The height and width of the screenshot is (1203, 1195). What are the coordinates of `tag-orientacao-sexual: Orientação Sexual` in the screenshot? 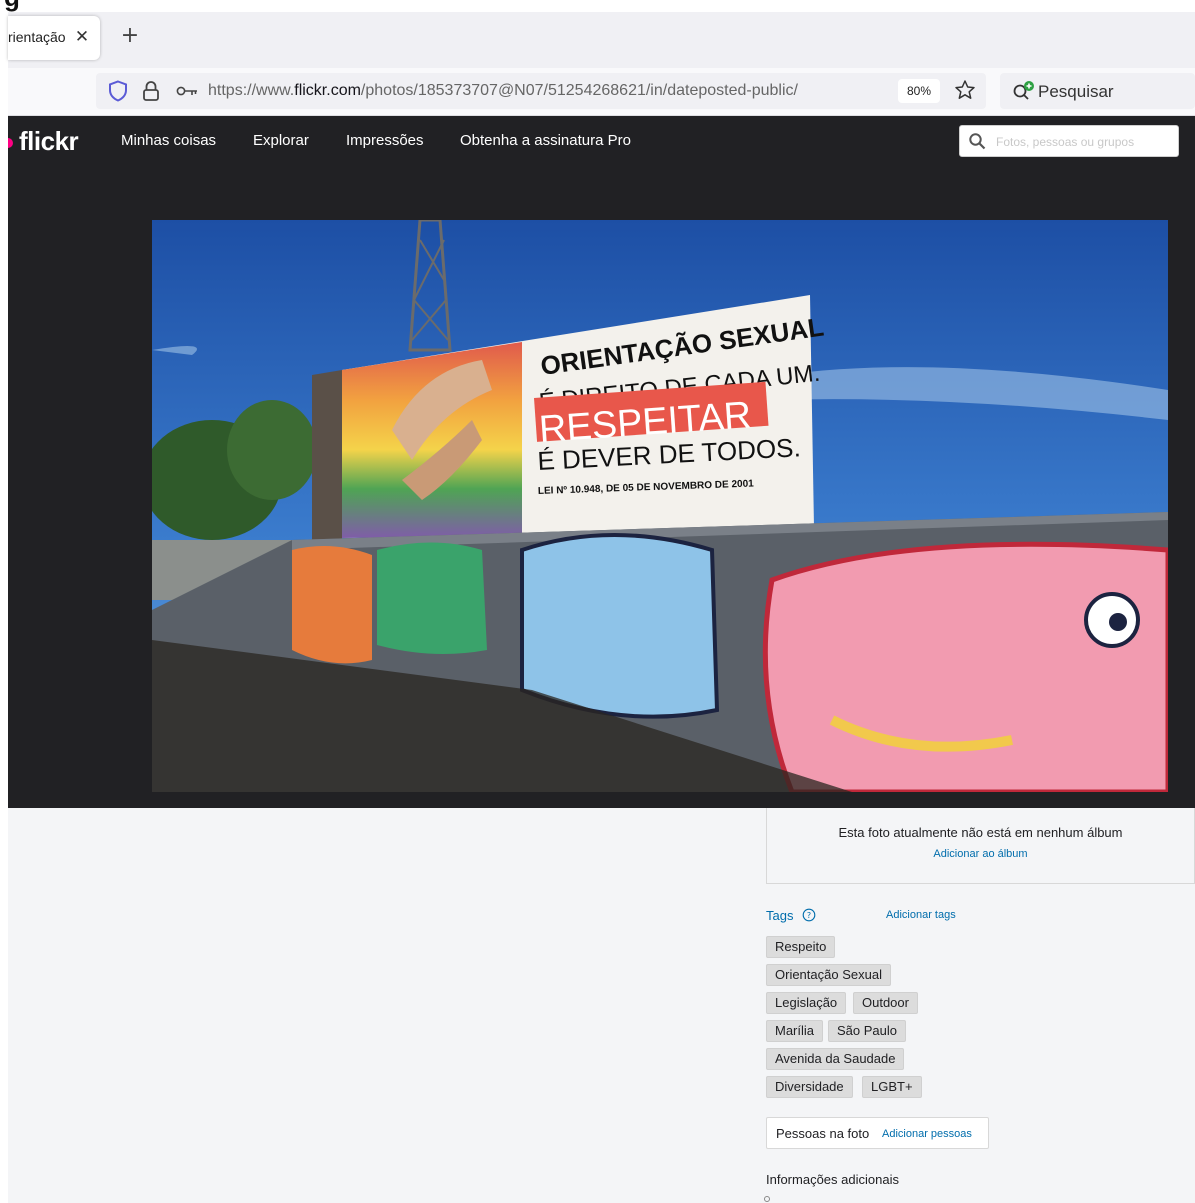 It's located at (828, 975).